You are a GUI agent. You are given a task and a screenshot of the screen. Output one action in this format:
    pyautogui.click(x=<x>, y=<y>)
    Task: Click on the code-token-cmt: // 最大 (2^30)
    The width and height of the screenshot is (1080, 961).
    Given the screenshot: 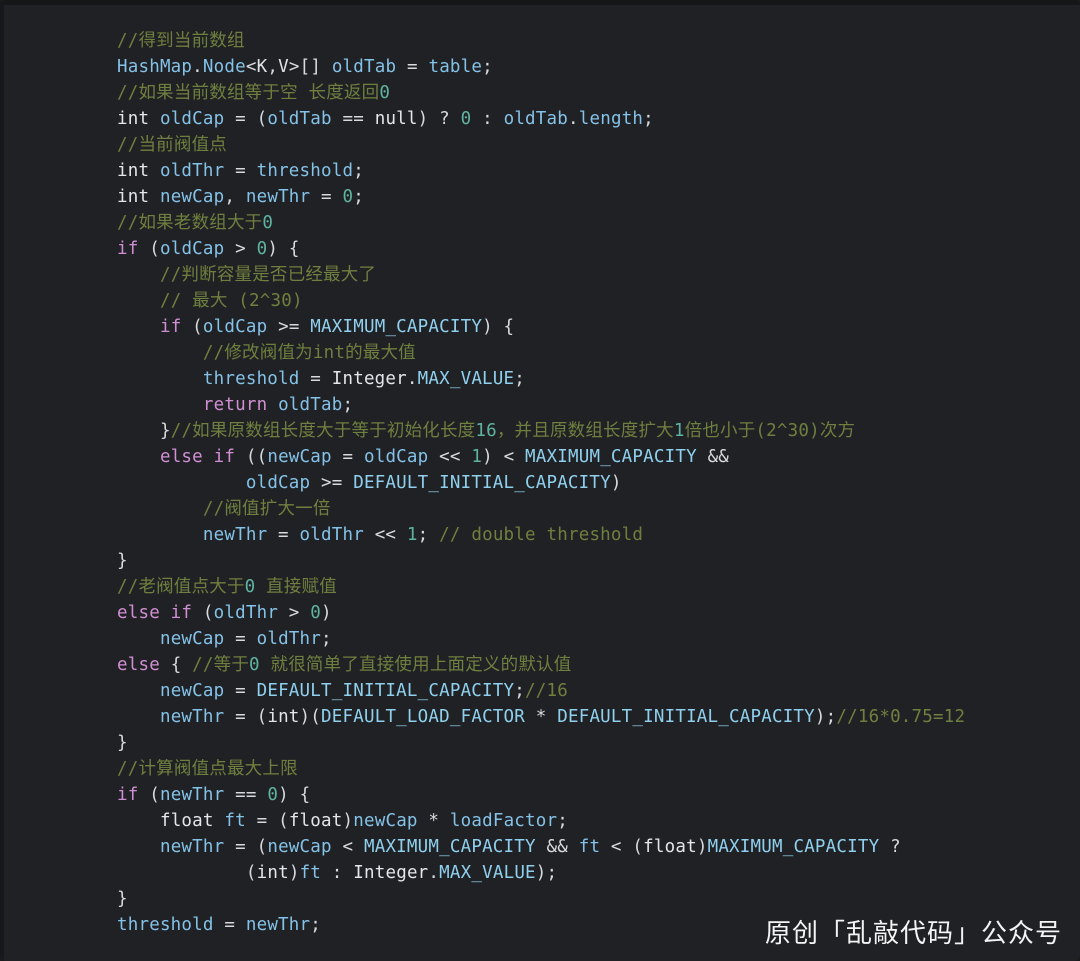 What is the action you would take?
    pyautogui.click(x=231, y=301)
    